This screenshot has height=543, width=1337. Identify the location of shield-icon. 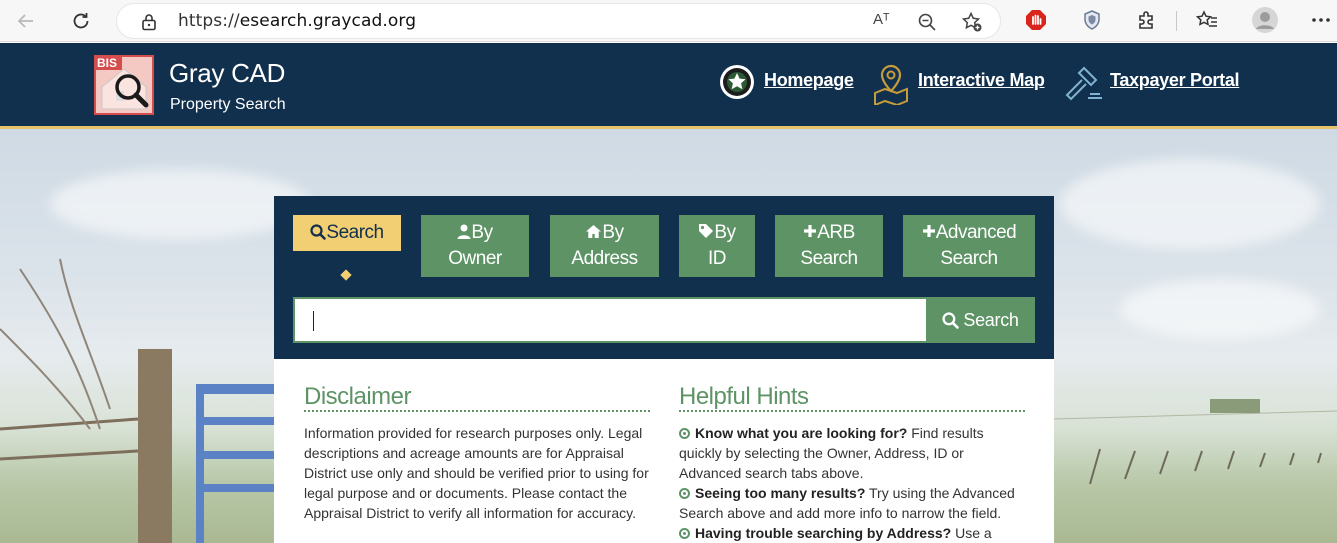
(1092, 20).